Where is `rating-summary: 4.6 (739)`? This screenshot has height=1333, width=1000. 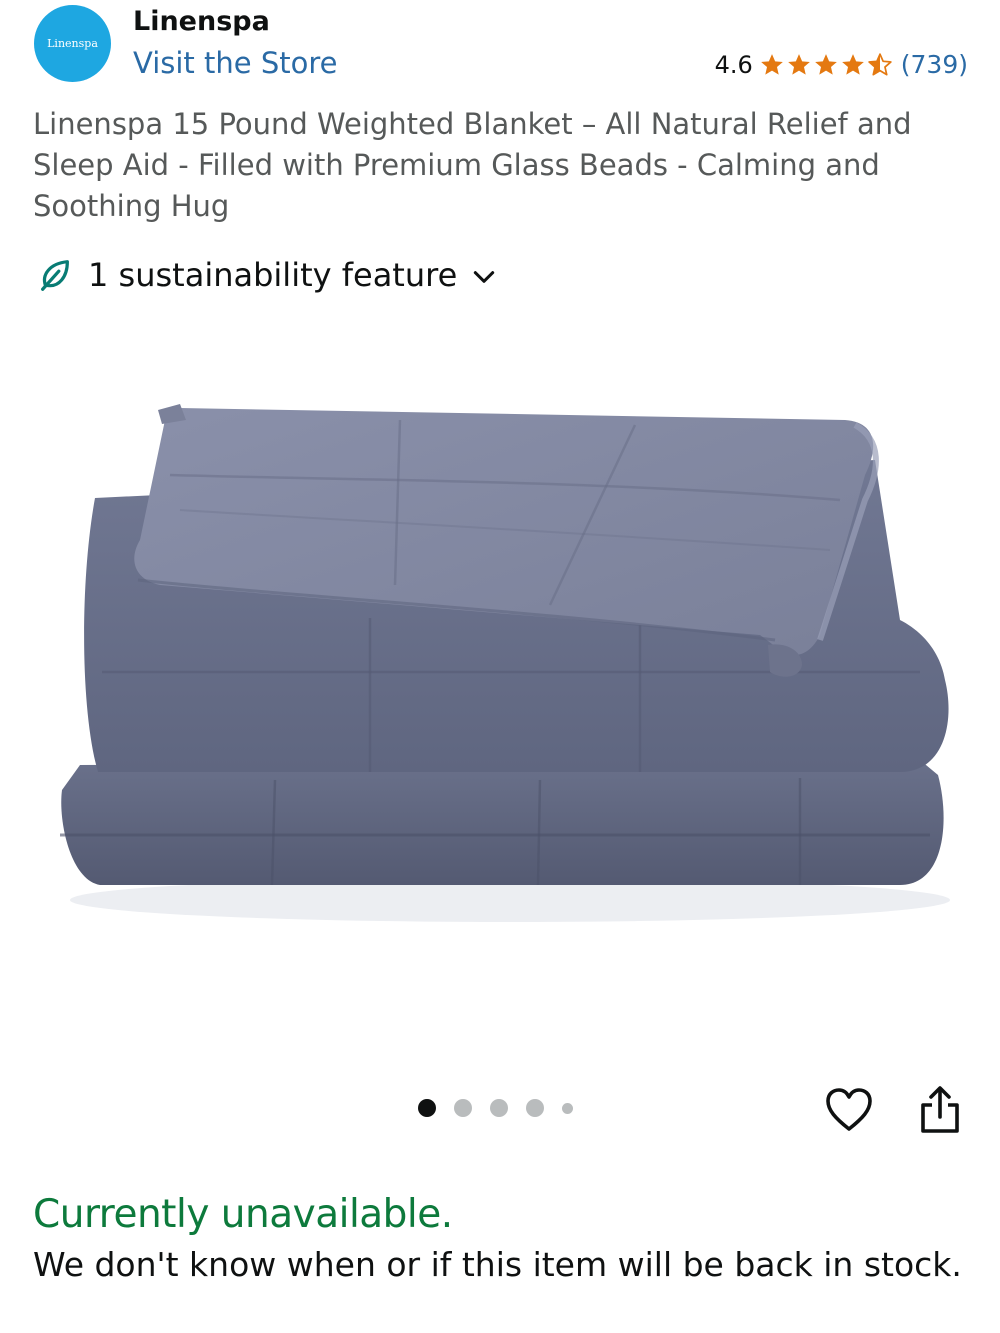 rating-summary: 4.6 (739) is located at coordinates (841, 64).